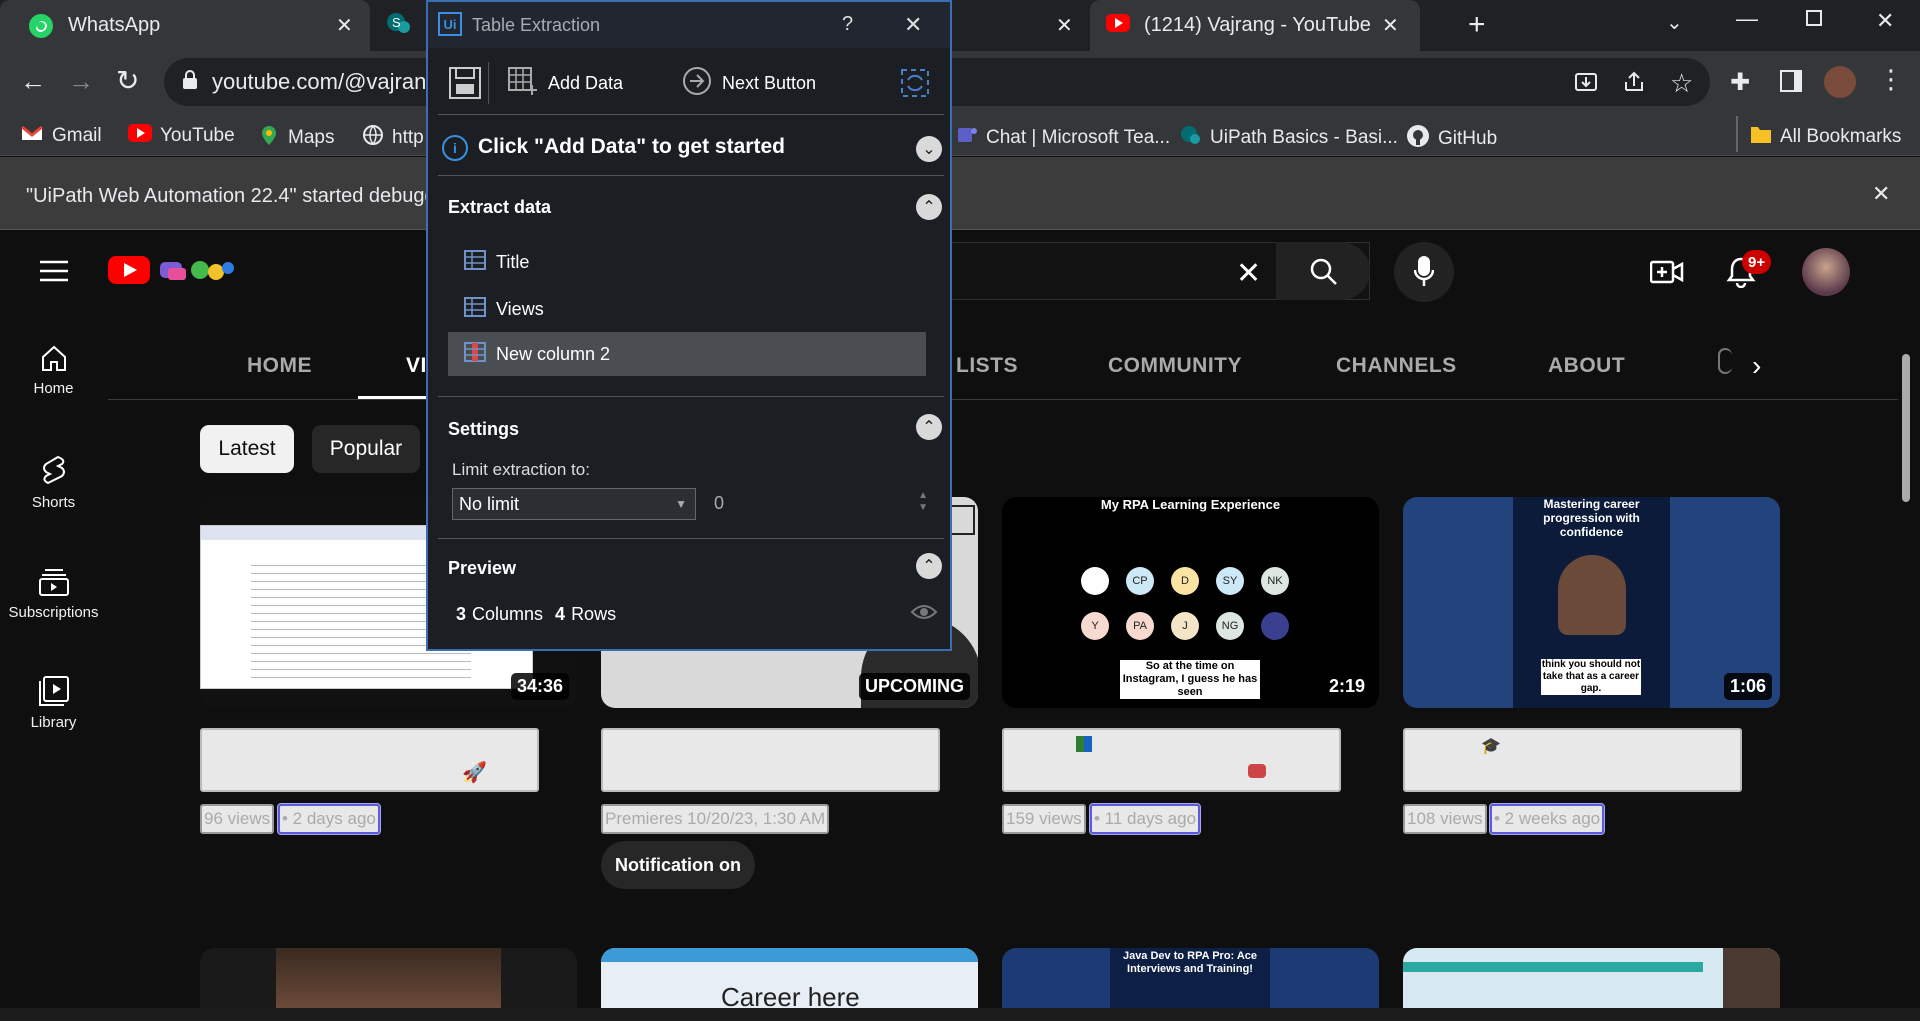 The height and width of the screenshot is (1021, 1920). Describe the element at coordinates (691, 396) in the screenshot. I see `settings-divider` at that location.